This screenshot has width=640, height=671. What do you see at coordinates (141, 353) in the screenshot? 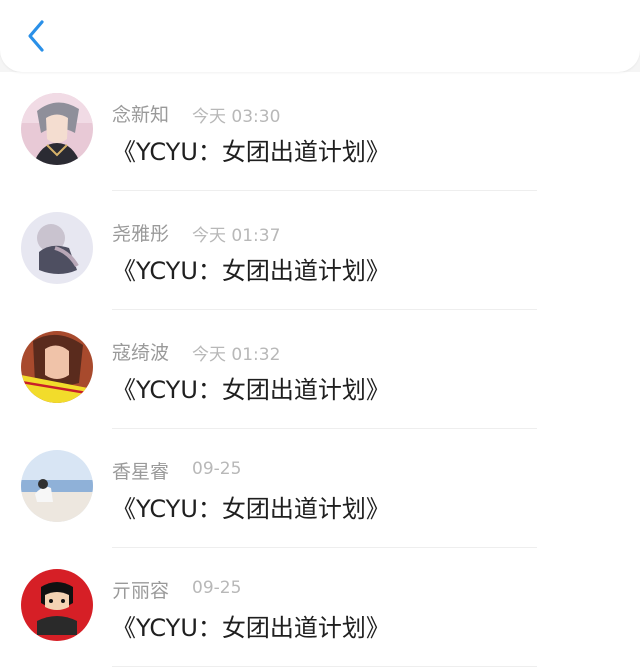
I see `sender-name: 寇绮波` at bounding box center [141, 353].